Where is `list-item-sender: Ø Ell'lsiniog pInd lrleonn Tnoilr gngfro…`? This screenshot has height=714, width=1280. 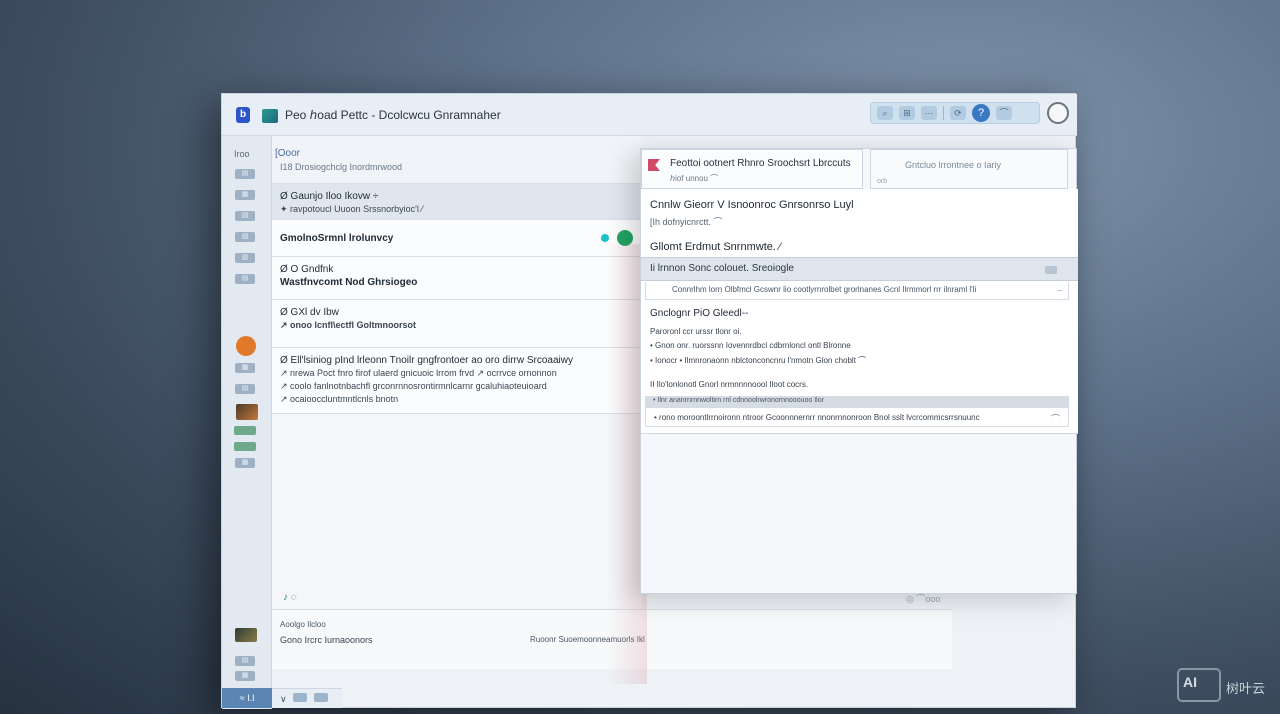
list-item-sender: Ø Ell'lsiniog pInd lrleonn Tnoilr gngfro… is located at coordinates (426, 360).